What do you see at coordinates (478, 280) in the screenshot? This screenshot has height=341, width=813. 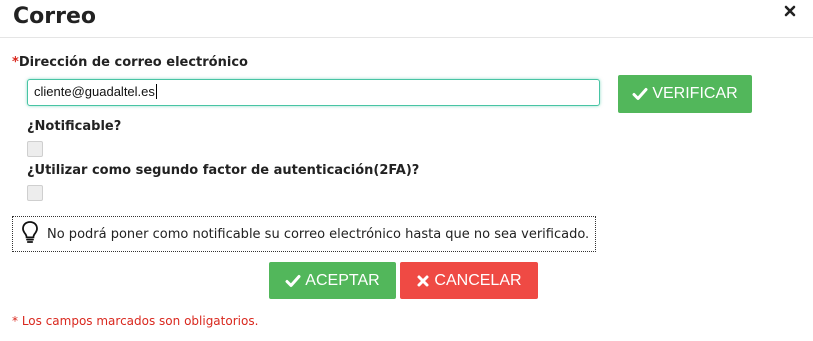 I see `cancel-button-label: CANCELAR` at bounding box center [478, 280].